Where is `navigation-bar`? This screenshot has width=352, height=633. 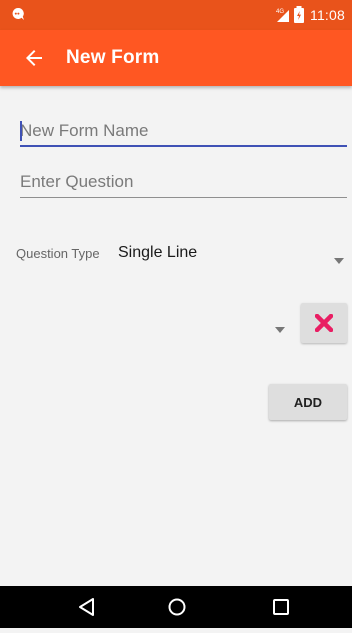
navigation-bar is located at coordinates (176, 607).